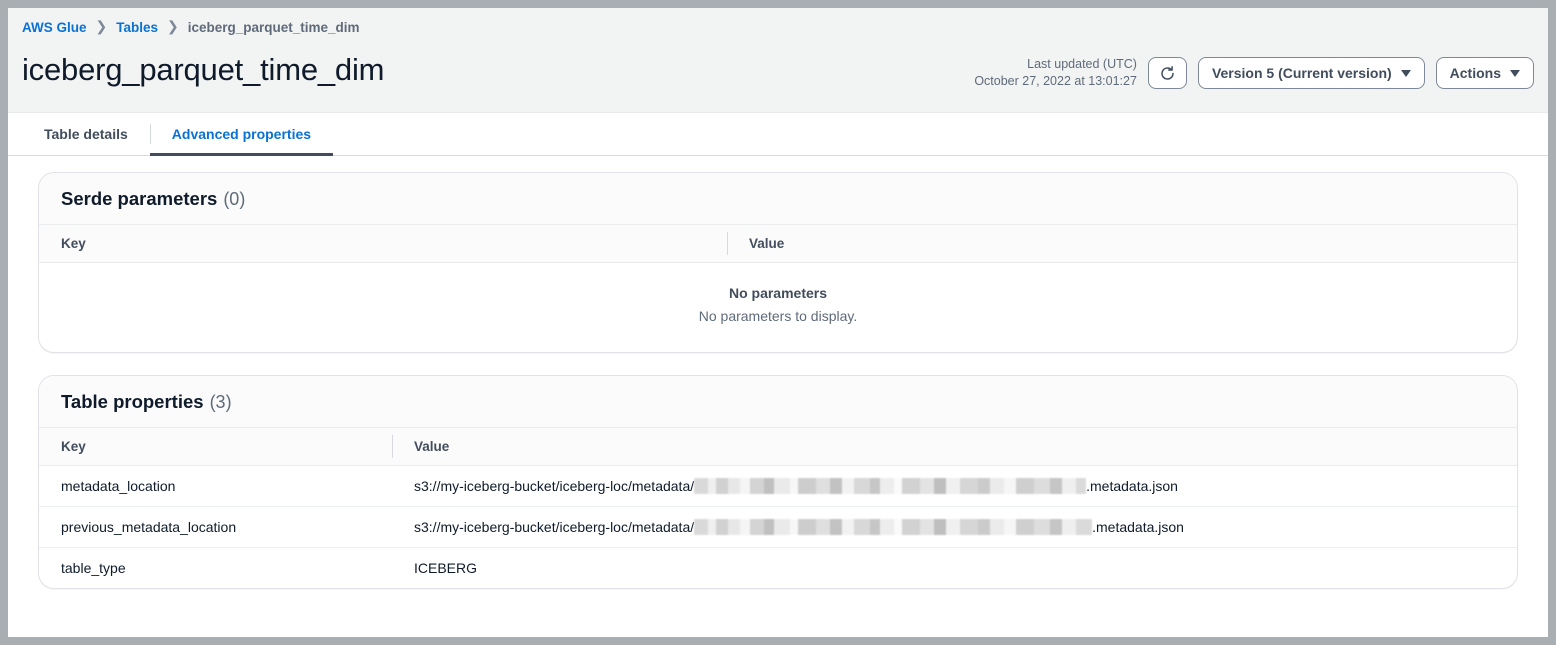 This screenshot has width=1556, height=645. Describe the element at coordinates (203, 69) in the screenshot. I see `page-title: iceberg_parquet_time_dim` at that location.